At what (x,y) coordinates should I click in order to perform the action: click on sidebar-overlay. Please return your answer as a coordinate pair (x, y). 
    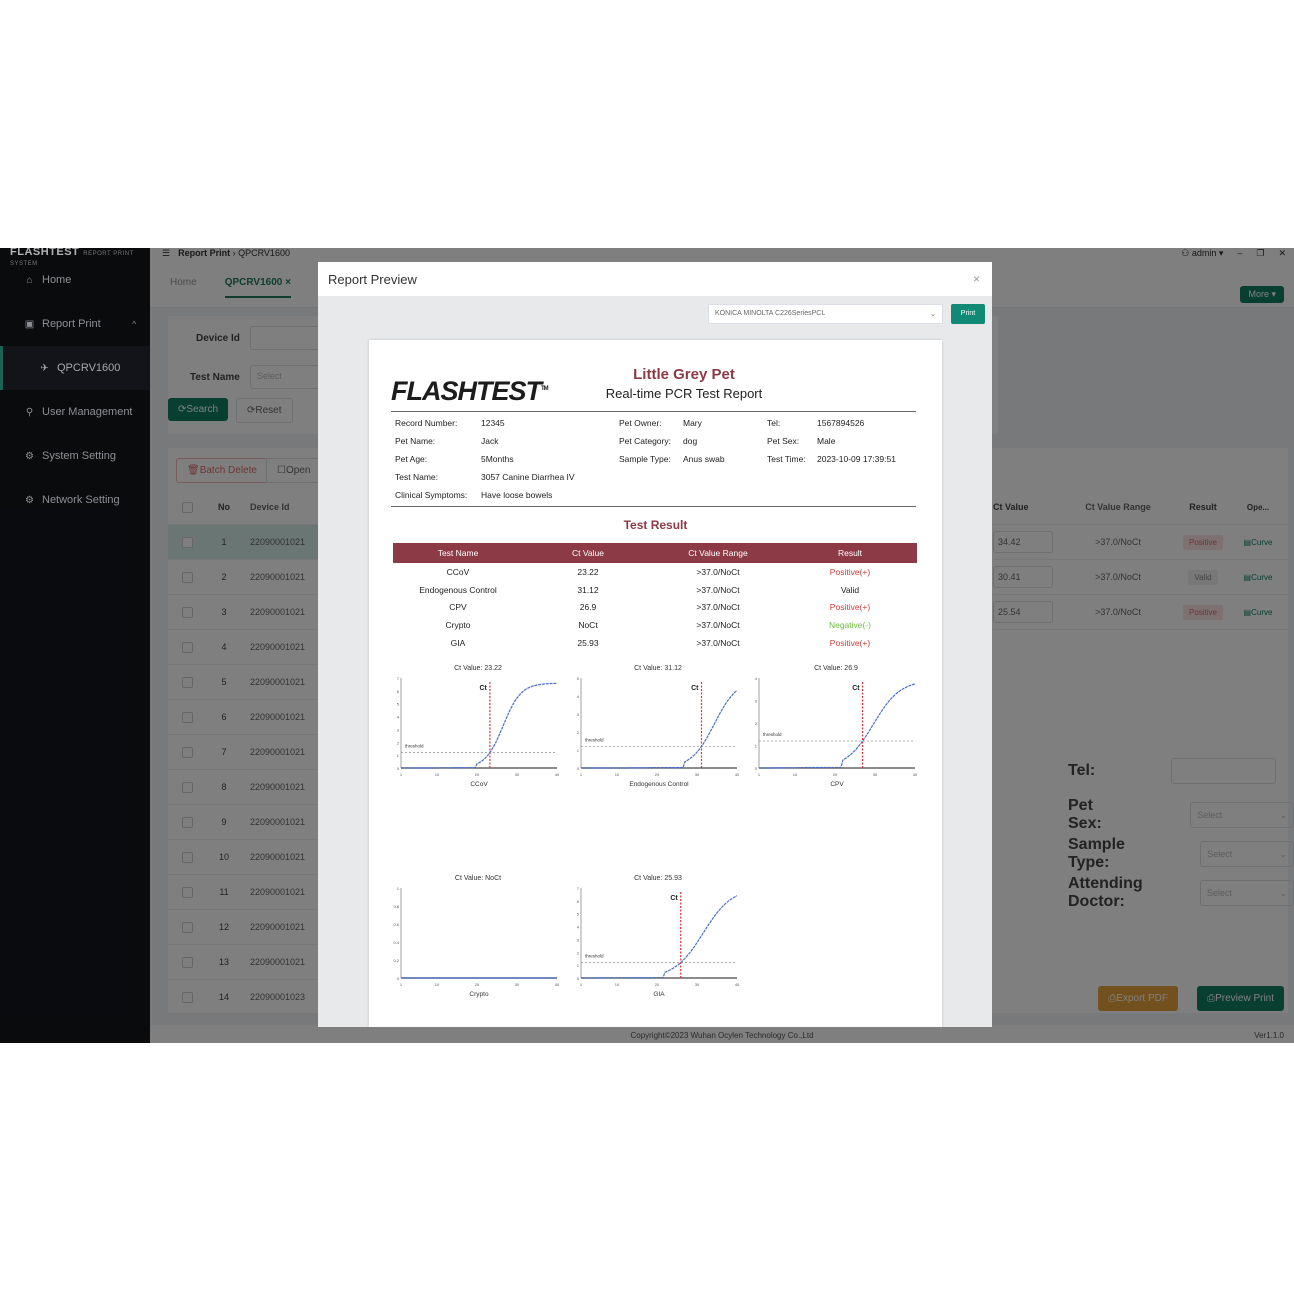
    Looking at the image, I should click on (75, 645).